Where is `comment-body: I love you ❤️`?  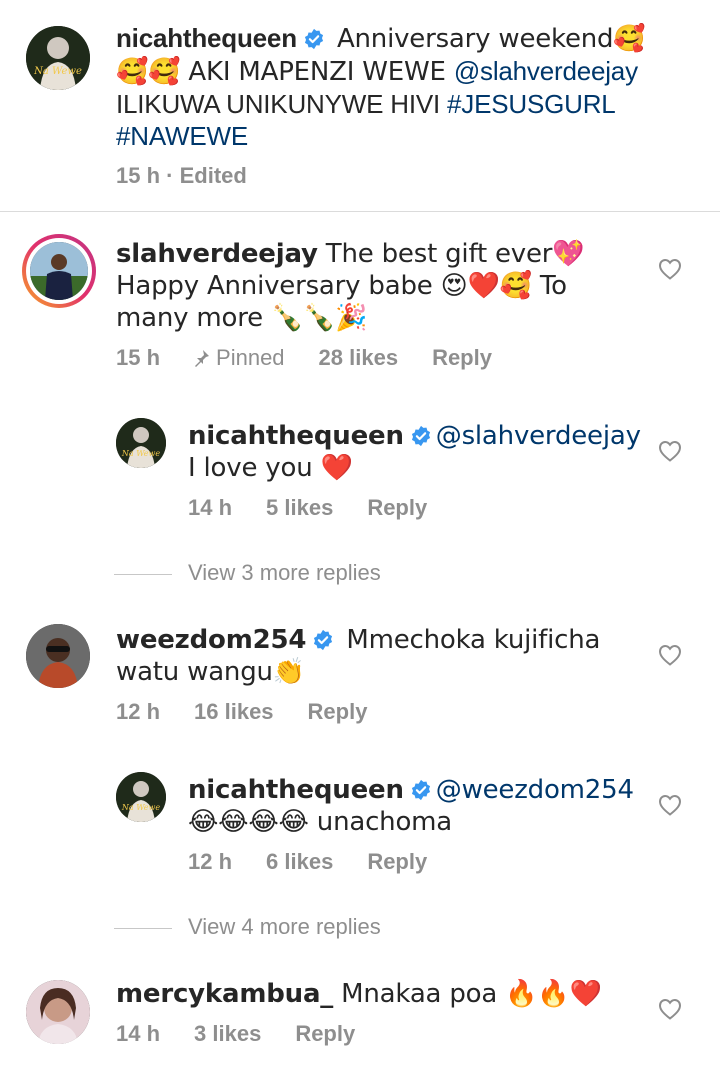 comment-body: I love you ❤️ is located at coordinates (270, 468).